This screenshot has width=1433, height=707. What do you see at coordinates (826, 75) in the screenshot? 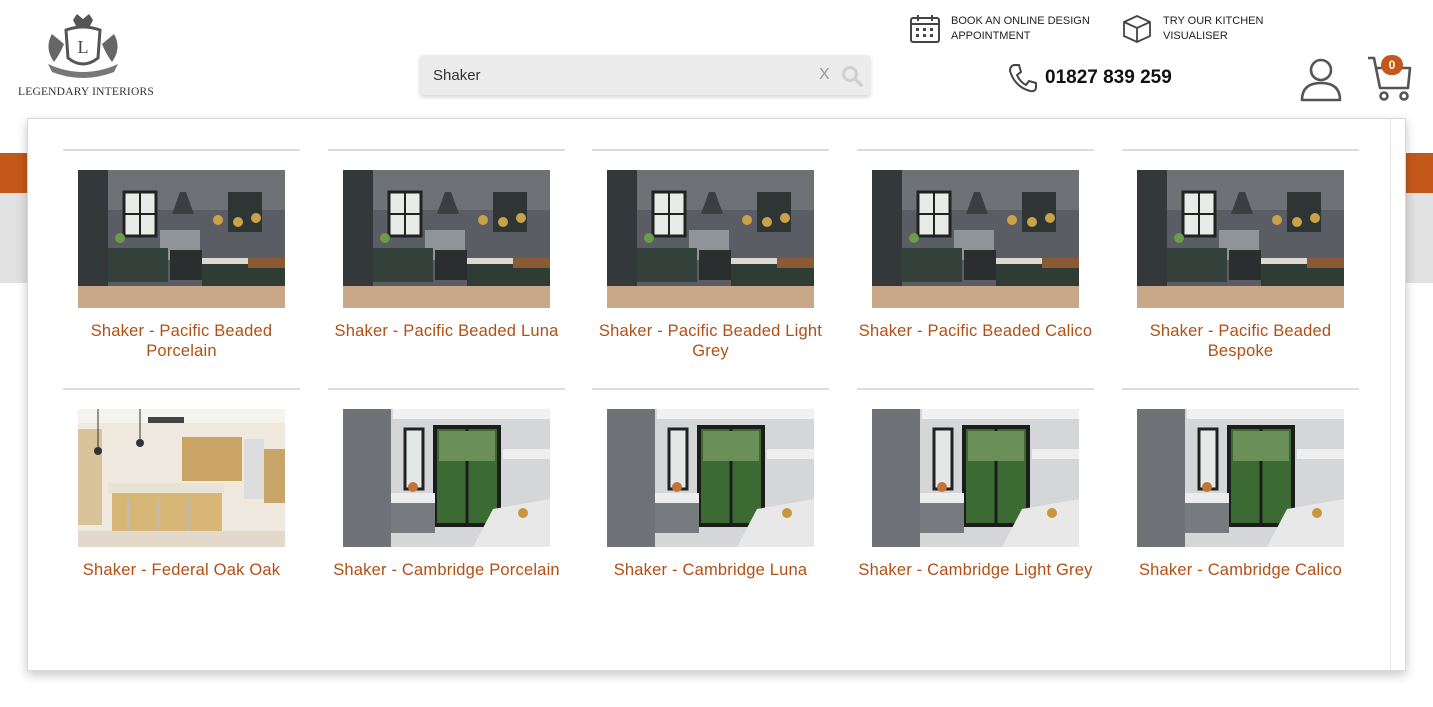
I see `clear-search-button: X` at bounding box center [826, 75].